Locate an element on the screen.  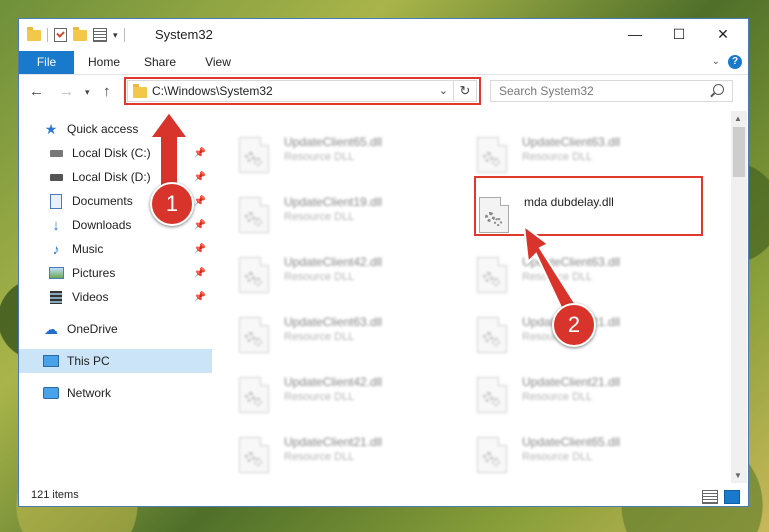
annotation-badge-1: 1 is located at coordinates (172, 204).